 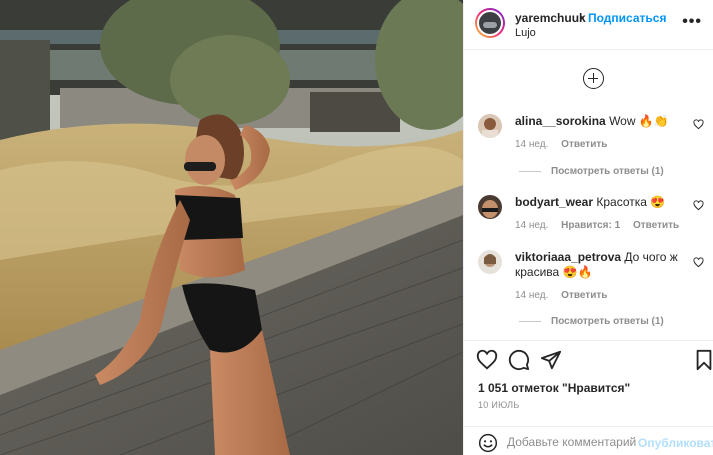 I want to click on author-avatar, so click(x=490, y=23).